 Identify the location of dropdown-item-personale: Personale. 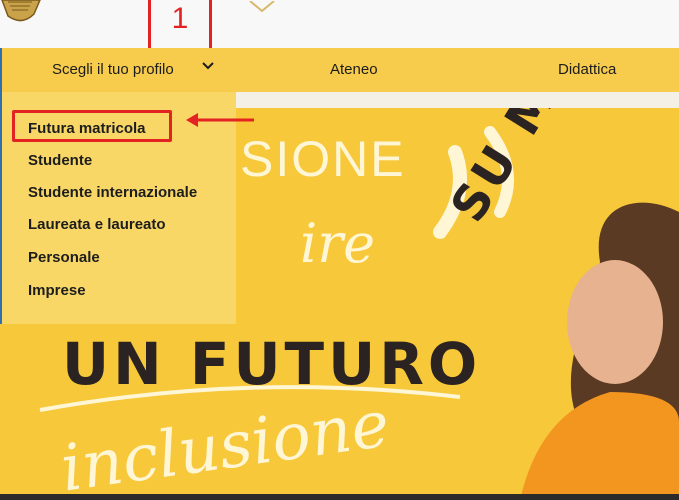
(64, 257).